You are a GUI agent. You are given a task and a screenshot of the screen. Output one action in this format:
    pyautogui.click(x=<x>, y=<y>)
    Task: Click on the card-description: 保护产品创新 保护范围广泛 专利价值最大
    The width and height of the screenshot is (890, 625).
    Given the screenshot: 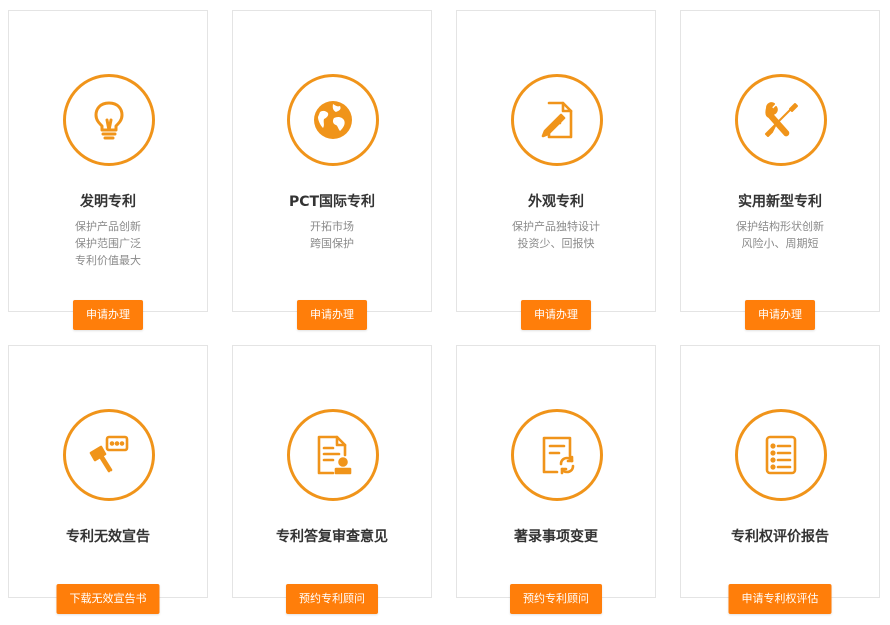 What is the action you would take?
    pyautogui.click(x=108, y=243)
    